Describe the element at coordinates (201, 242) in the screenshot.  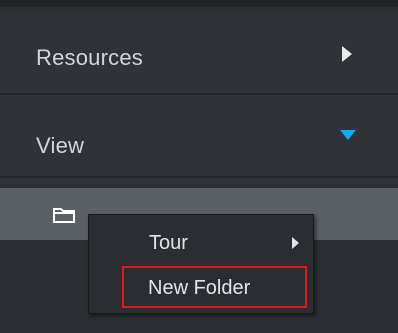
I see `menu-item-tour: Tour` at that location.